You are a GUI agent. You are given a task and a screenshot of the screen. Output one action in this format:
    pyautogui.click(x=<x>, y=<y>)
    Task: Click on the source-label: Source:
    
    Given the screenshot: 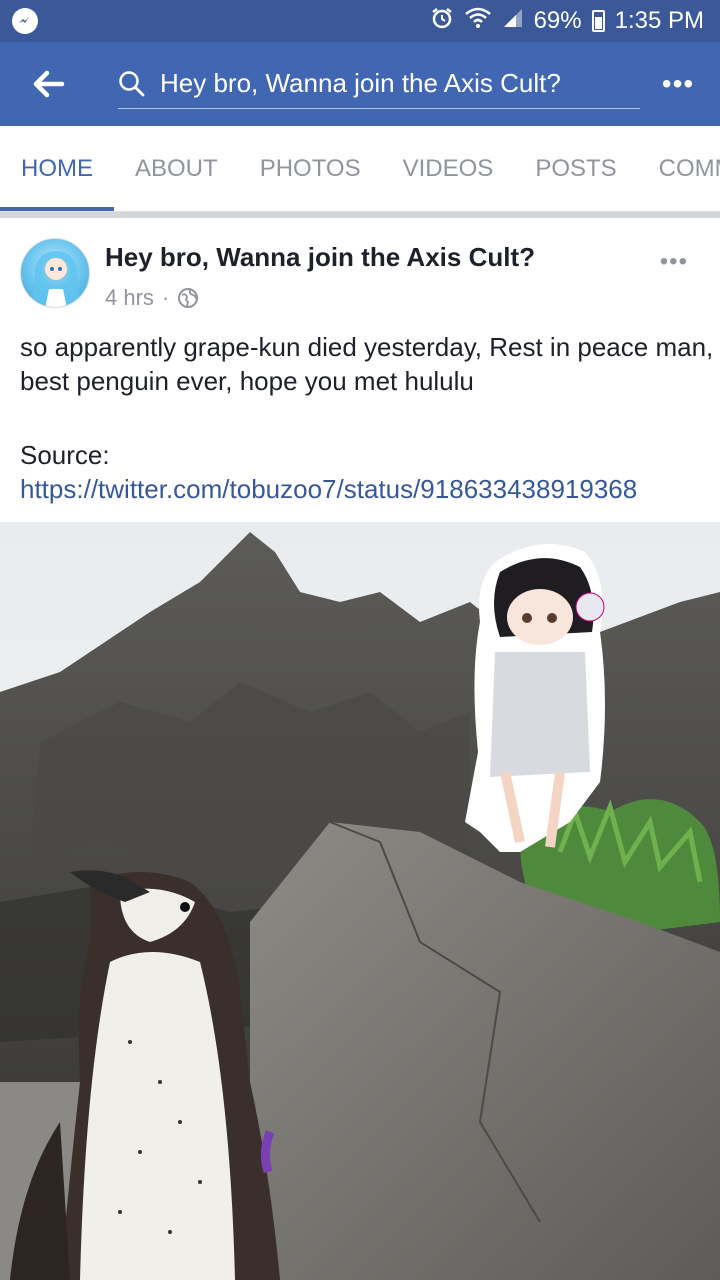 What is the action you would take?
    pyautogui.click(x=65, y=455)
    